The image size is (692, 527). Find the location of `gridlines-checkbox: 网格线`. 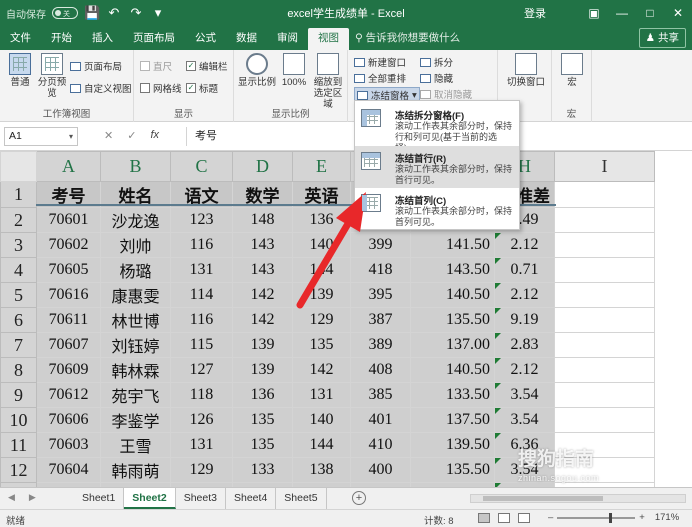

gridlines-checkbox: 网格线 is located at coordinates (161, 88).